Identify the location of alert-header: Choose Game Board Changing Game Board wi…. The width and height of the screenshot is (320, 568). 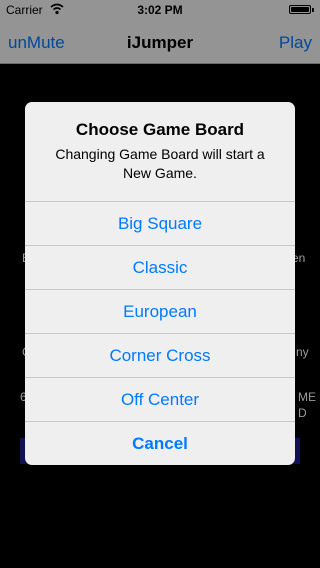
(160, 151).